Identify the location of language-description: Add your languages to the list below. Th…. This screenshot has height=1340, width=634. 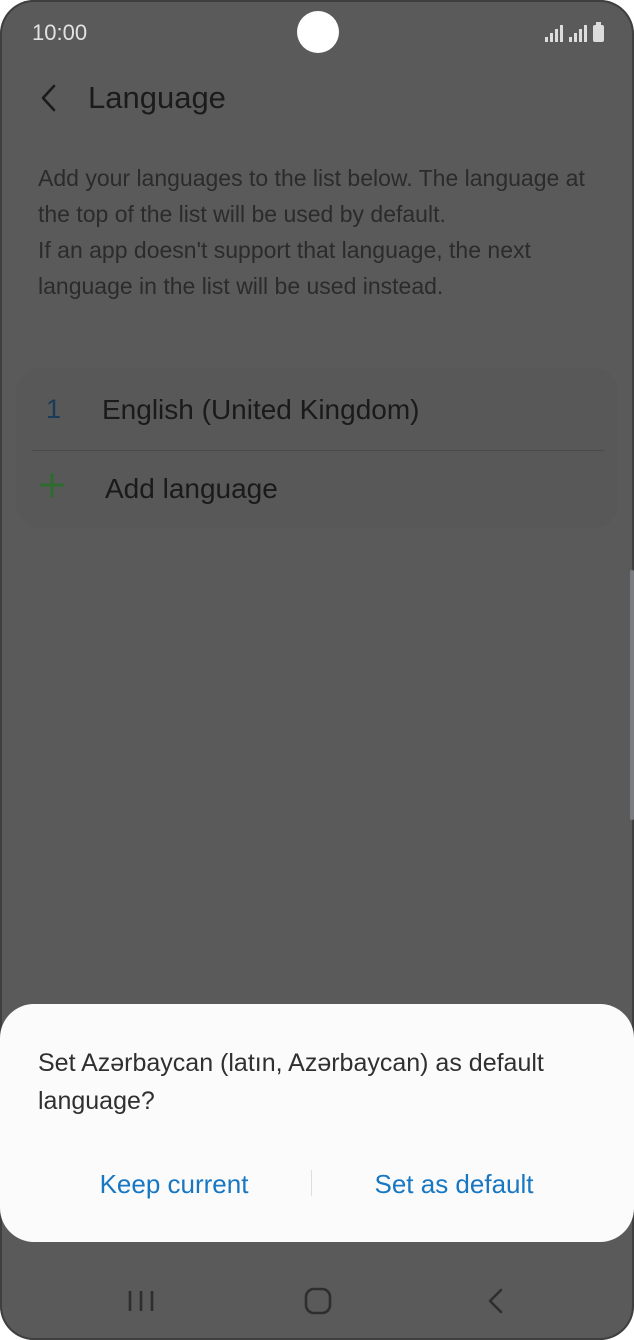
(318, 232).